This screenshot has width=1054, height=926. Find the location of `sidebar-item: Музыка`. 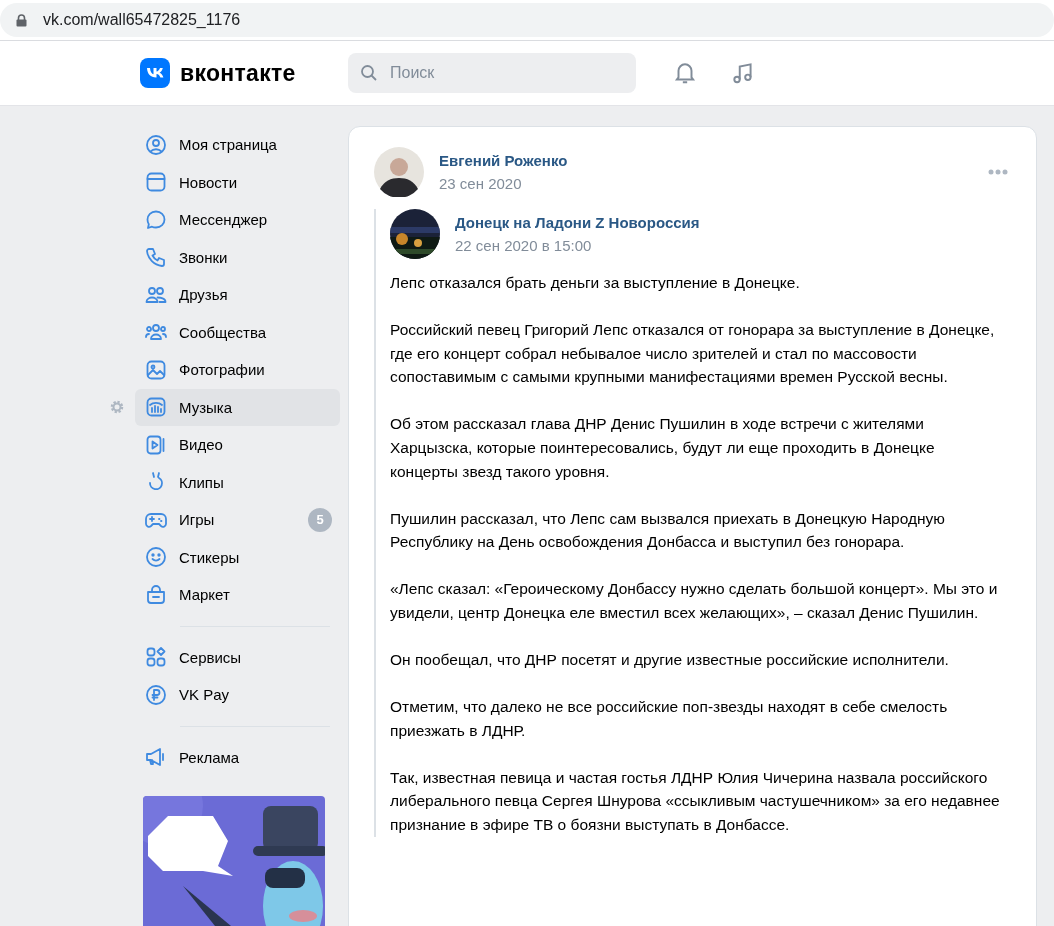

sidebar-item: Музыка is located at coordinates (237, 407).